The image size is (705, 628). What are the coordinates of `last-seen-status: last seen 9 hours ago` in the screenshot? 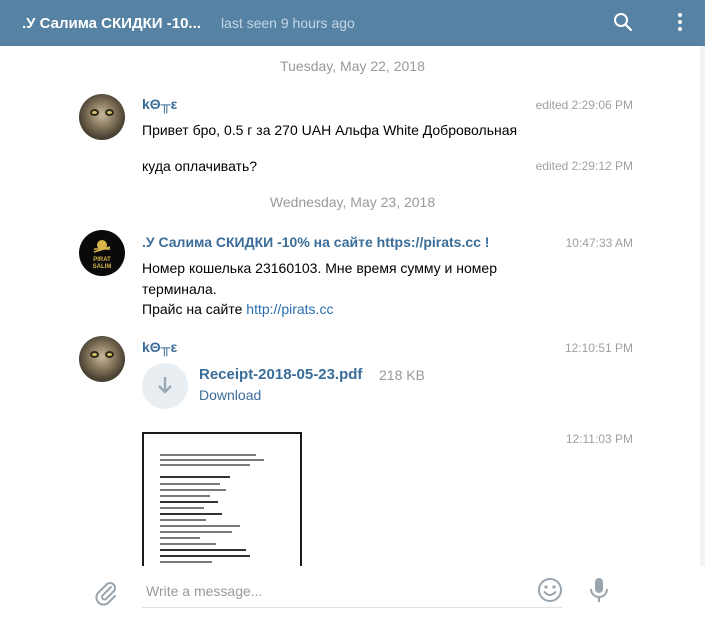 It's located at (287, 23).